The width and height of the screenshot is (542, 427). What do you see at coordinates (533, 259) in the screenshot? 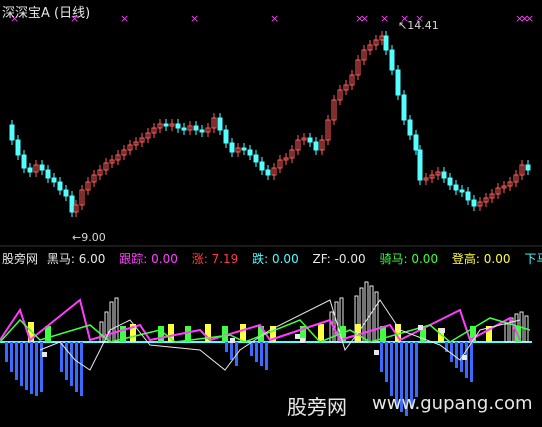
I see `indicator-field-7: 下马: 0.00` at bounding box center [533, 259].